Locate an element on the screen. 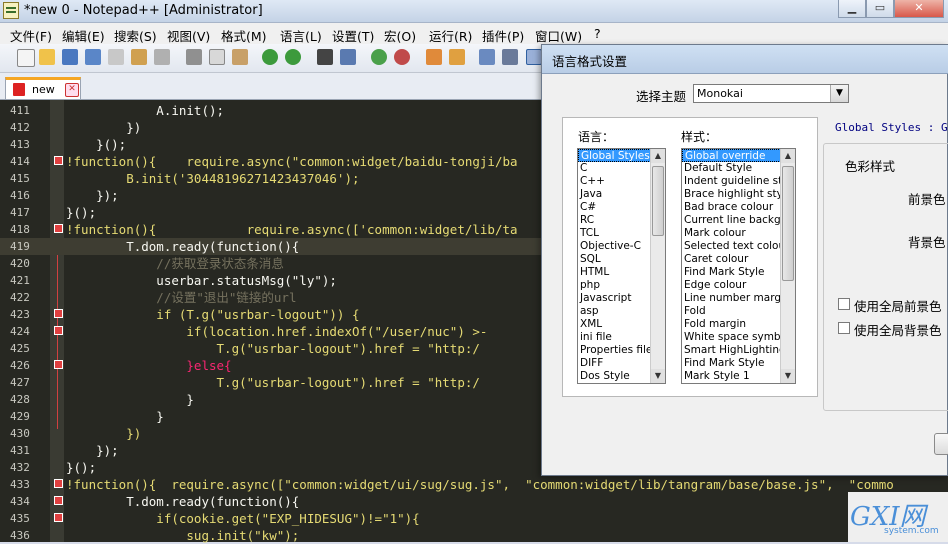 Image resolution: width=948 pixels, height=544 pixels. find-icon is located at coordinates (325, 57).